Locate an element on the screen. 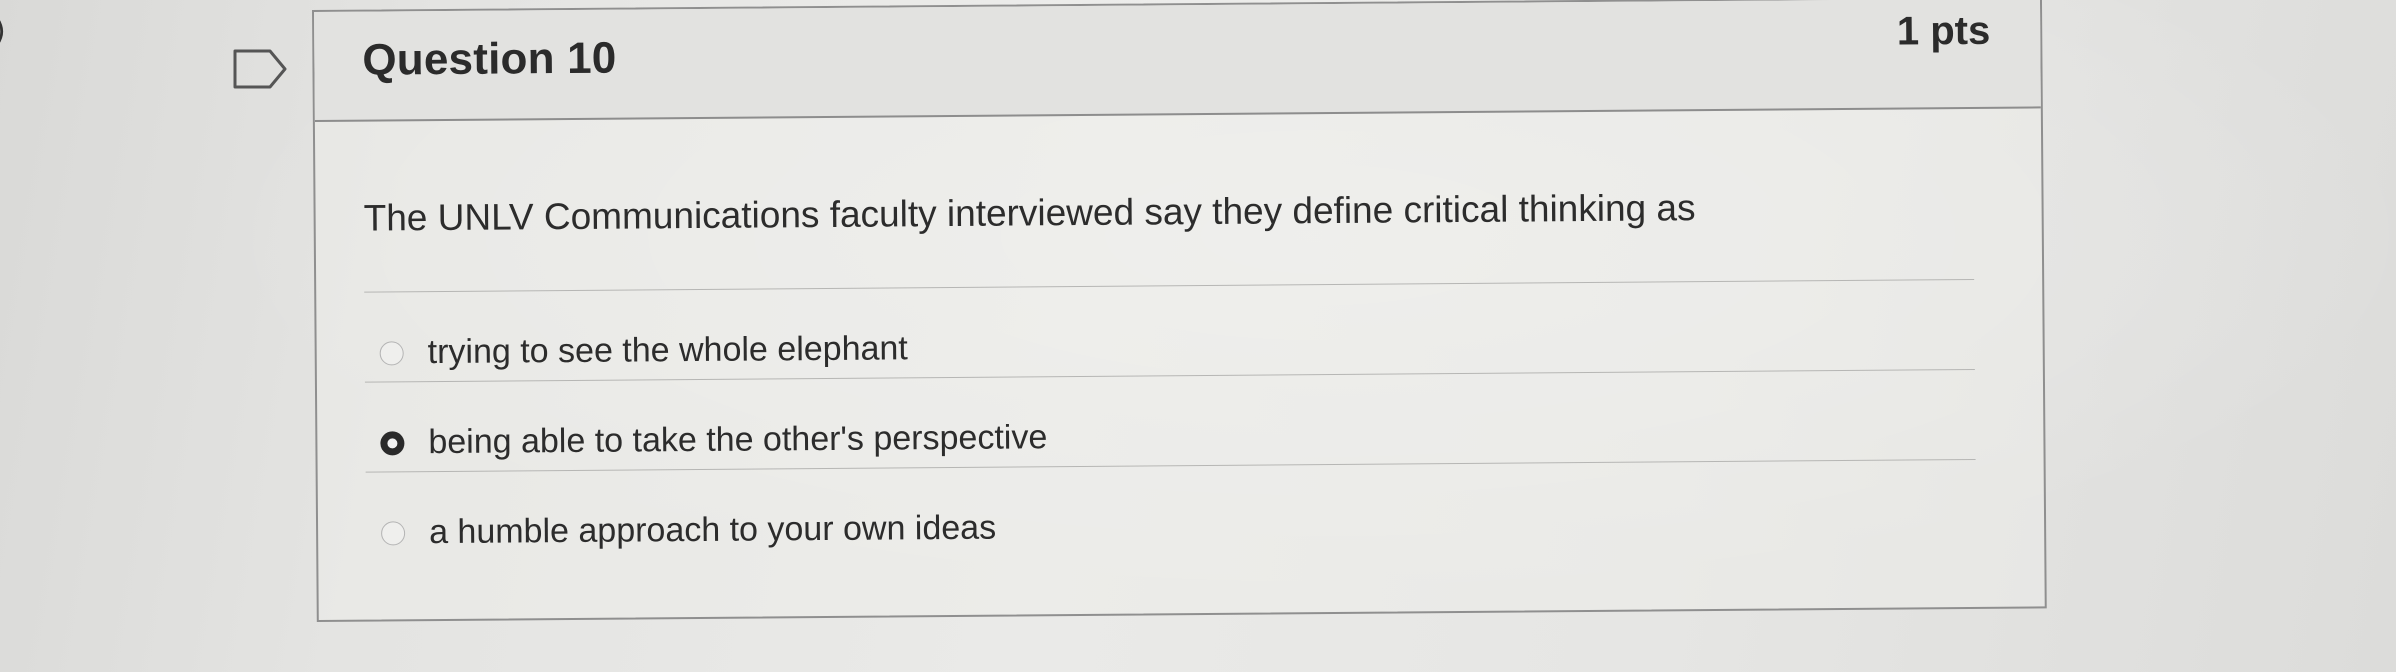 The height and width of the screenshot is (672, 2396). question-title: Question 10 is located at coordinates (489, 59).